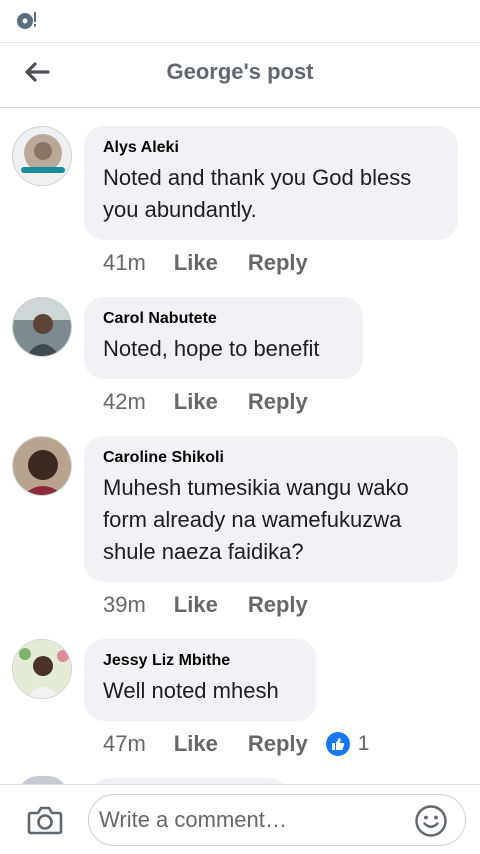 This screenshot has height=854, width=480. What do you see at coordinates (270, 458) in the screenshot?
I see `comment-author: Caroline Shikoli` at bounding box center [270, 458].